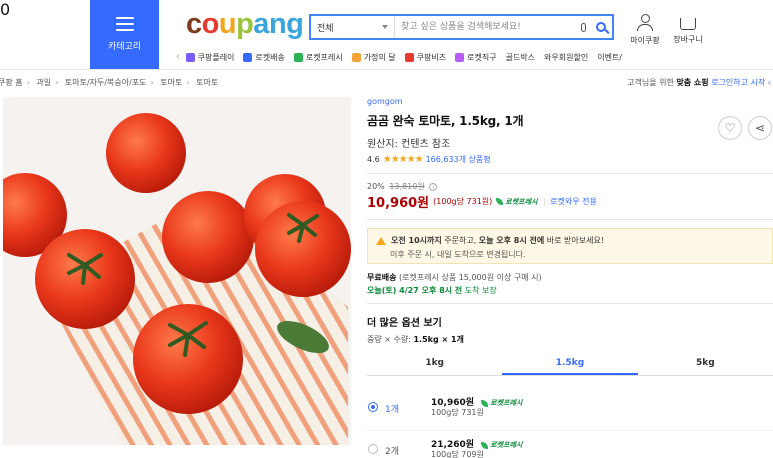 This screenshot has height=458, width=773. I want to click on quicknav-item-family-month: 가정의 달, so click(373, 57).